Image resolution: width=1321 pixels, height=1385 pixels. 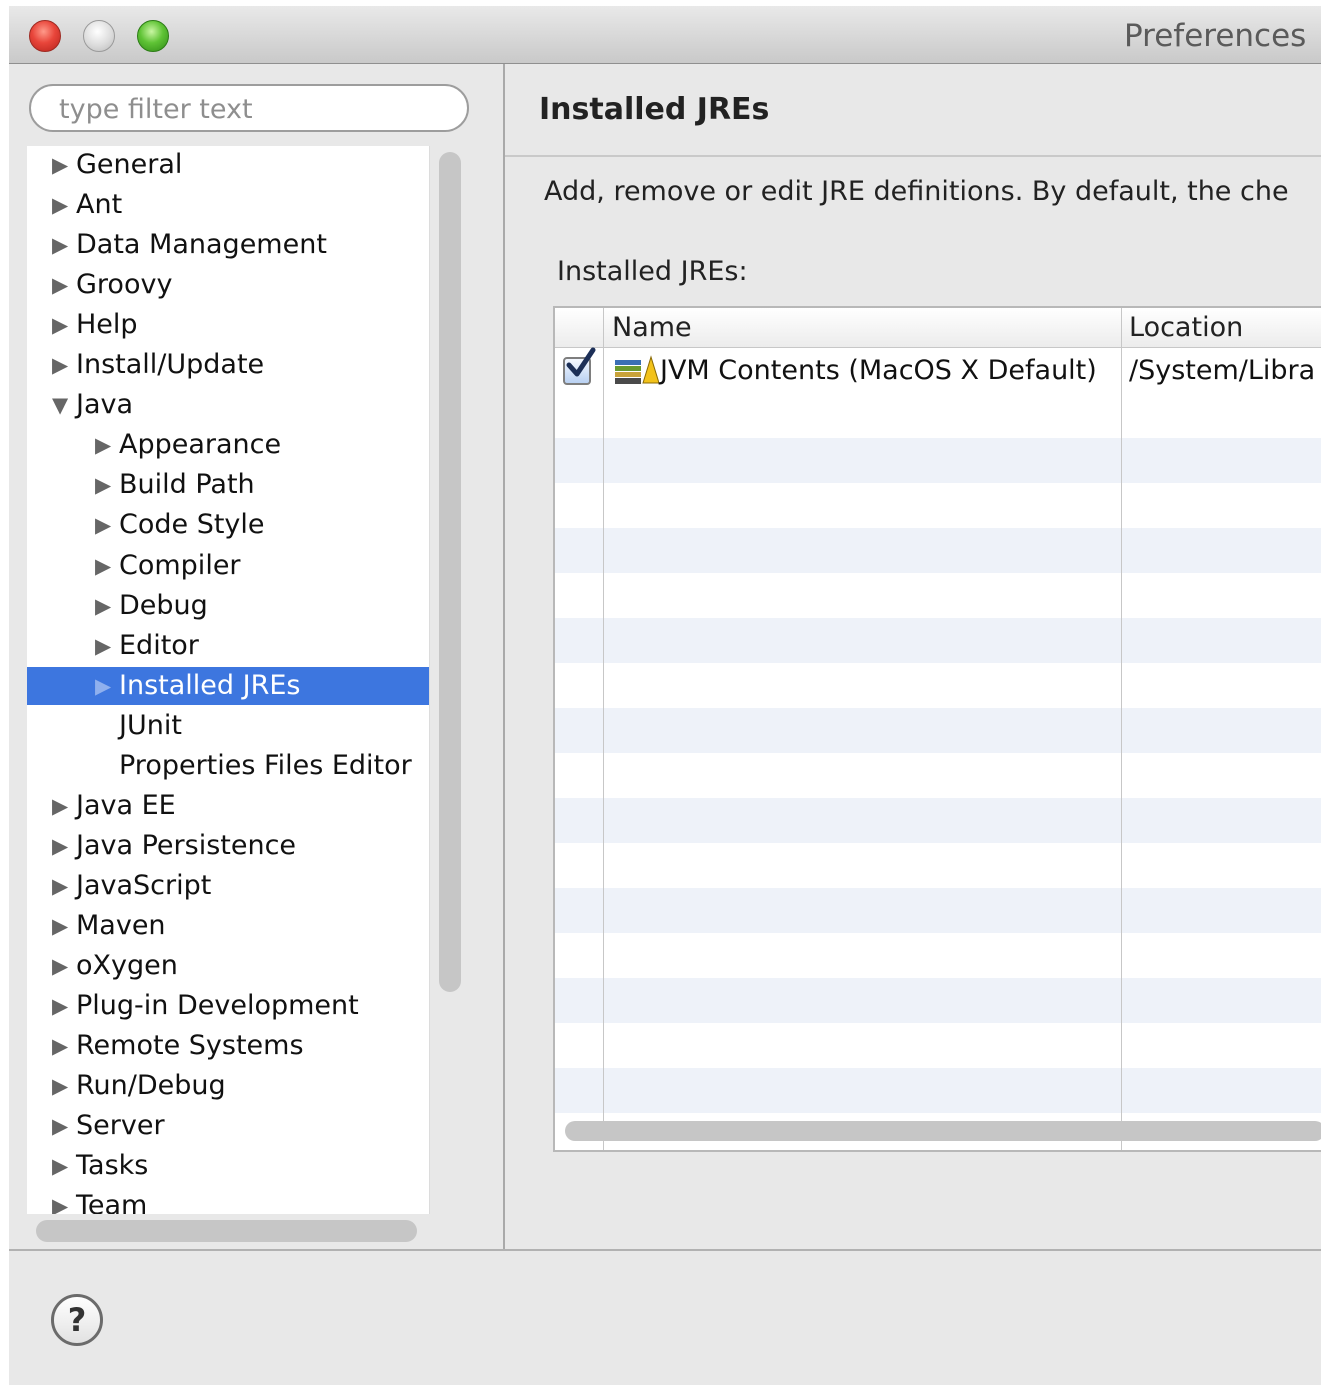 What do you see at coordinates (228, 926) in the screenshot?
I see `tree-item: ▶ Maven` at bounding box center [228, 926].